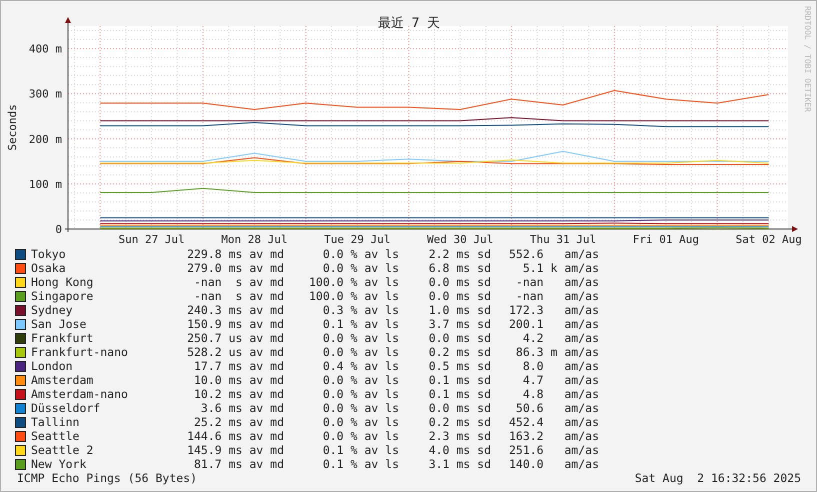 The width and height of the screenshot is (817, 492). Describe the element at coordinates (459, 450) in the screenshot. I see `sd-value: 4.0 ms sd` at that location.